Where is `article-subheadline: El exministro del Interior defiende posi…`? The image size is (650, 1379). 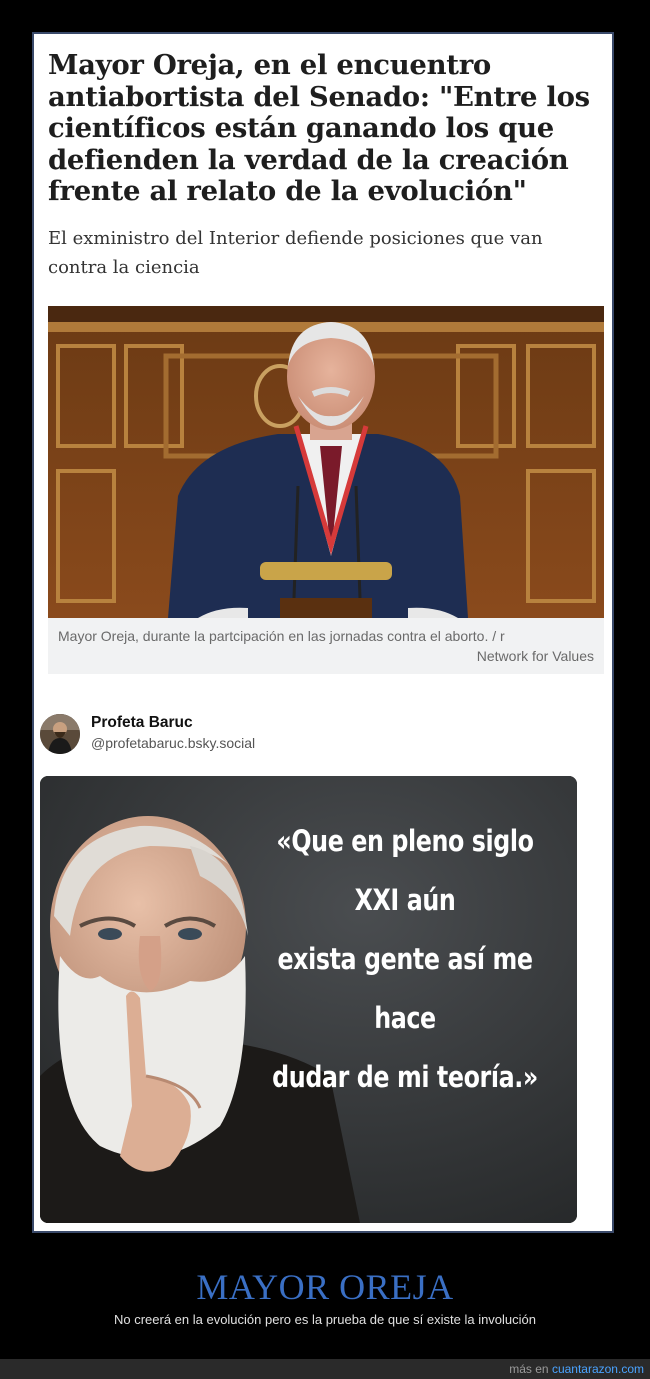 article-subheadline: El exministro del Interior defiende posi… is located at coordinates (320, 253).